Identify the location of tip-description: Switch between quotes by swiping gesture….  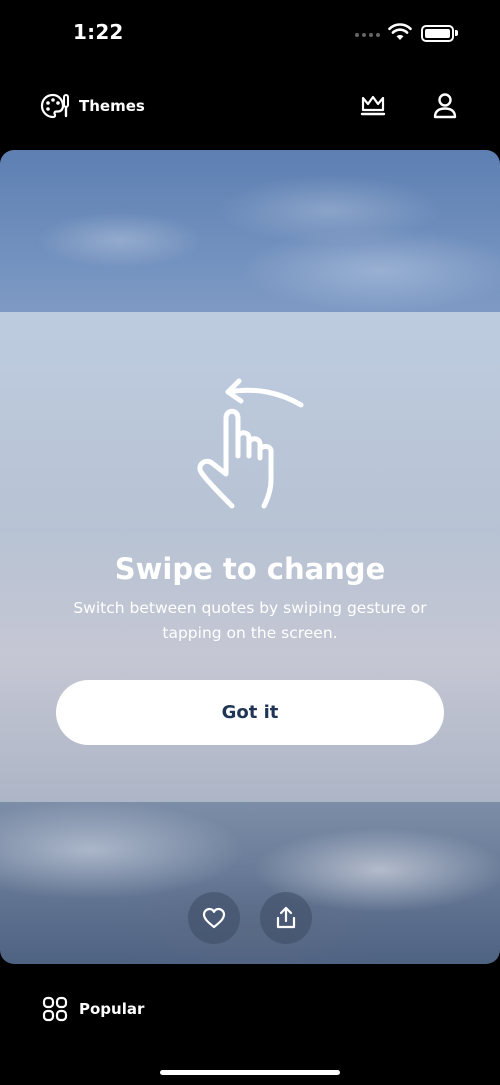
(250, 620).